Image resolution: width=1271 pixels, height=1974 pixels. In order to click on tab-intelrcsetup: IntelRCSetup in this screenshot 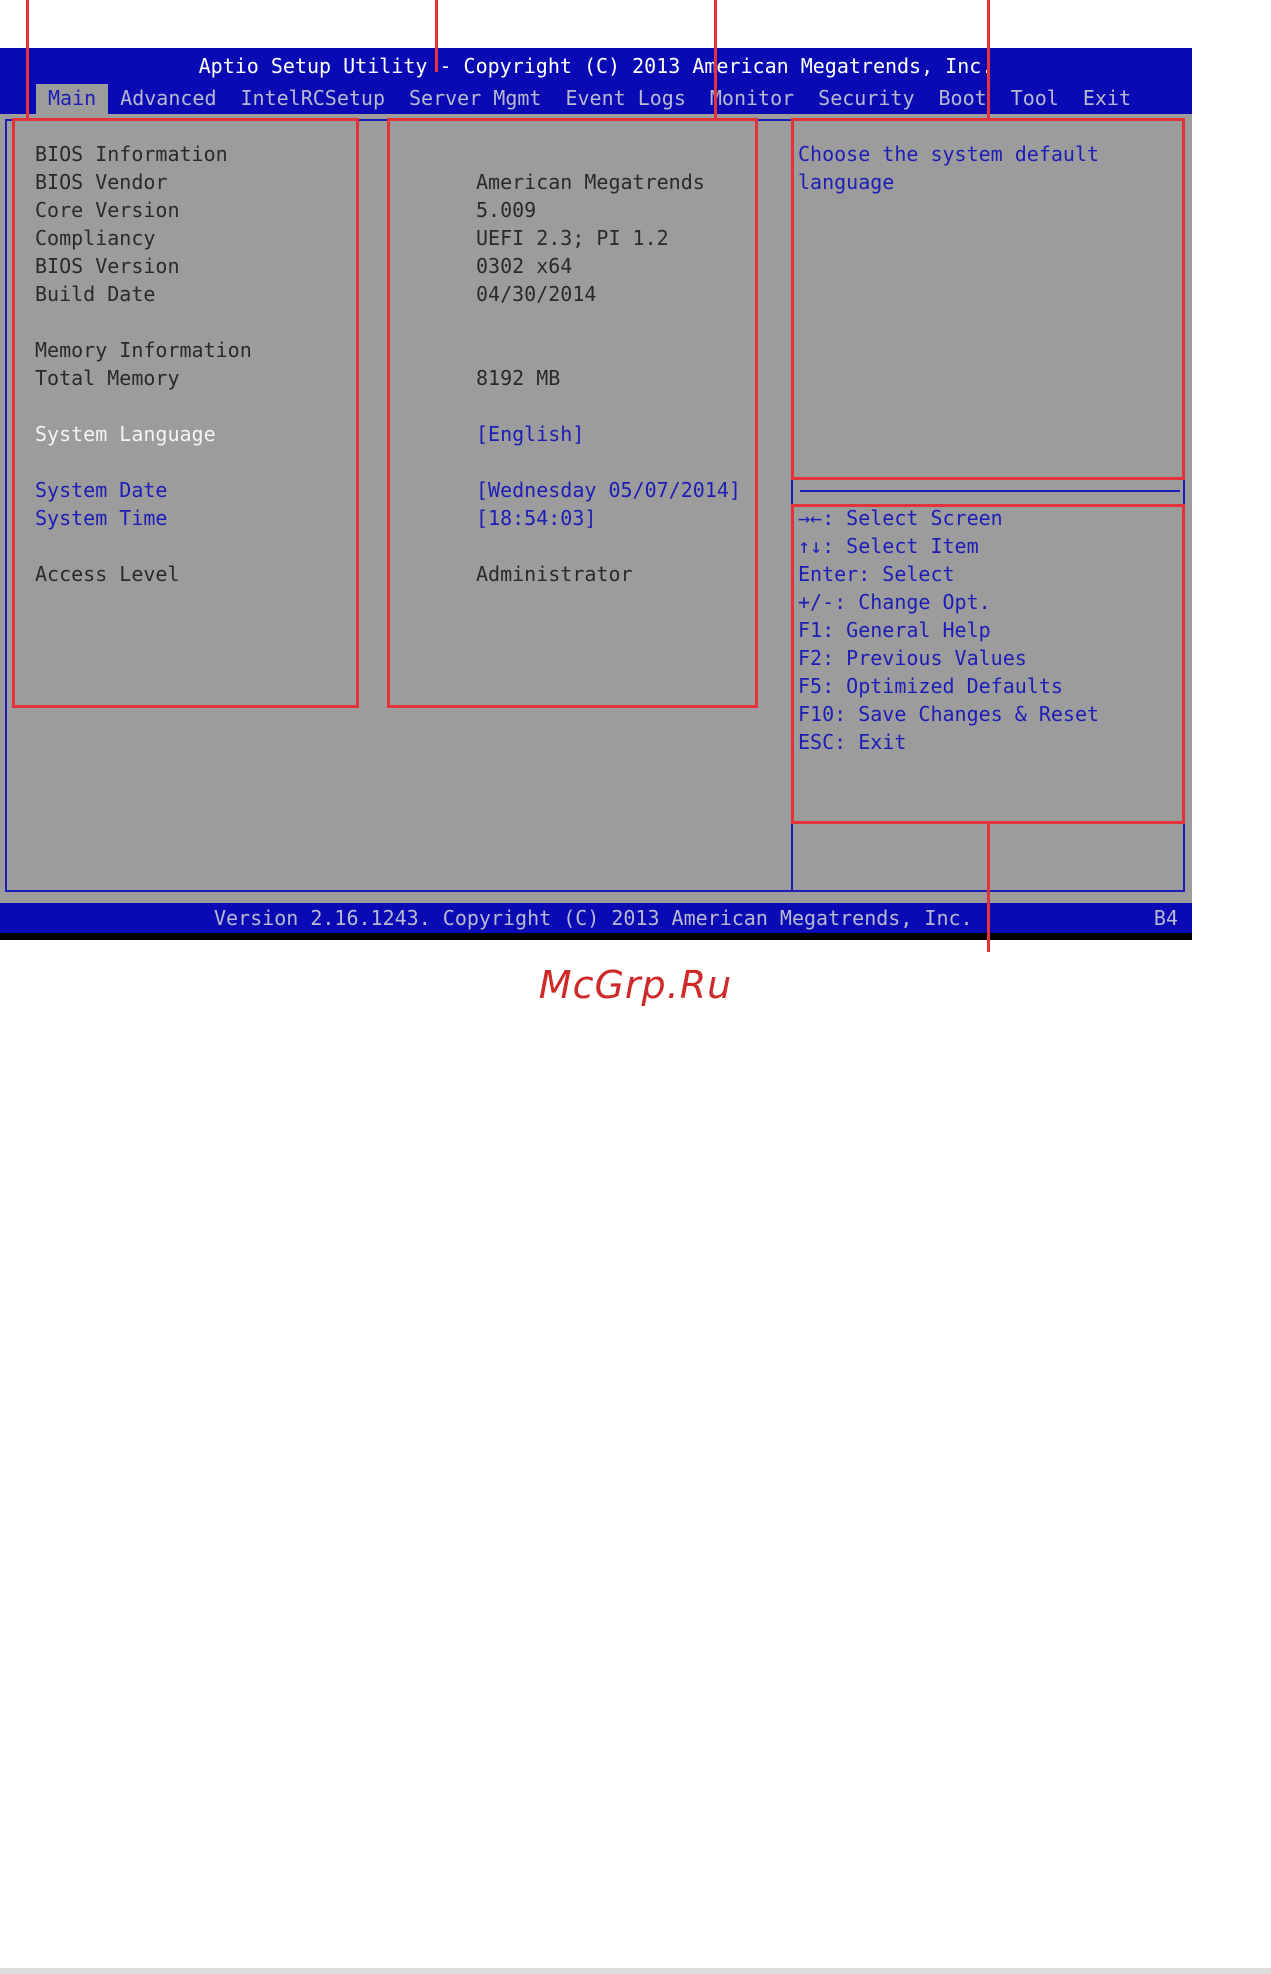, I will do `click(313, 99)`.